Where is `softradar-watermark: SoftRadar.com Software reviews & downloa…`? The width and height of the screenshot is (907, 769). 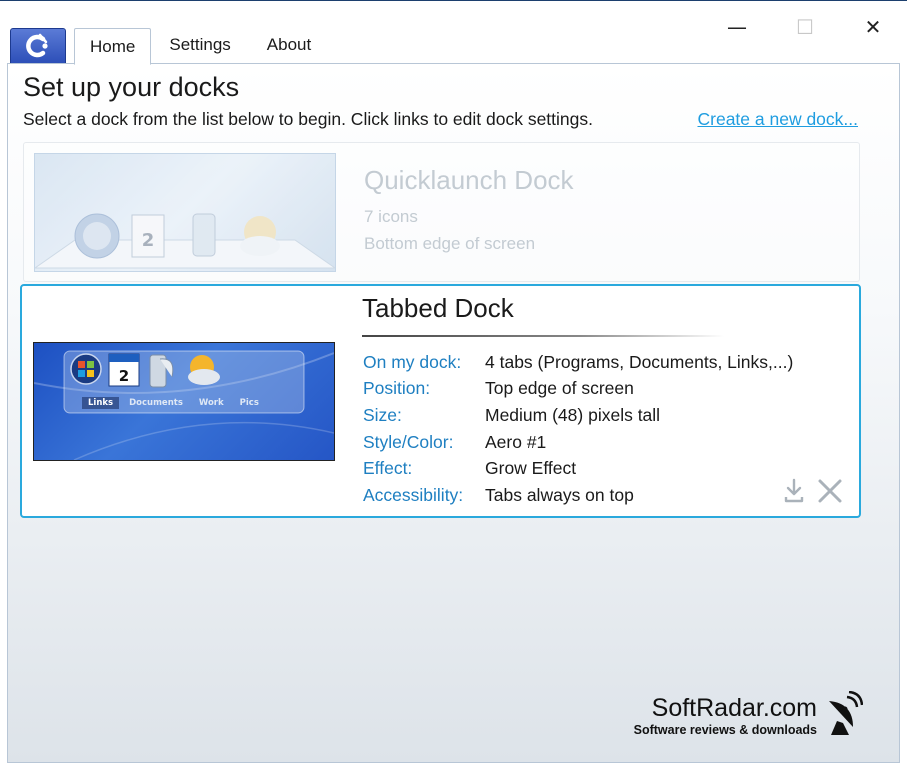
softradar-watermark: SoftRadar.com Software reviews & downloa… is located at coordinates (754, 714).